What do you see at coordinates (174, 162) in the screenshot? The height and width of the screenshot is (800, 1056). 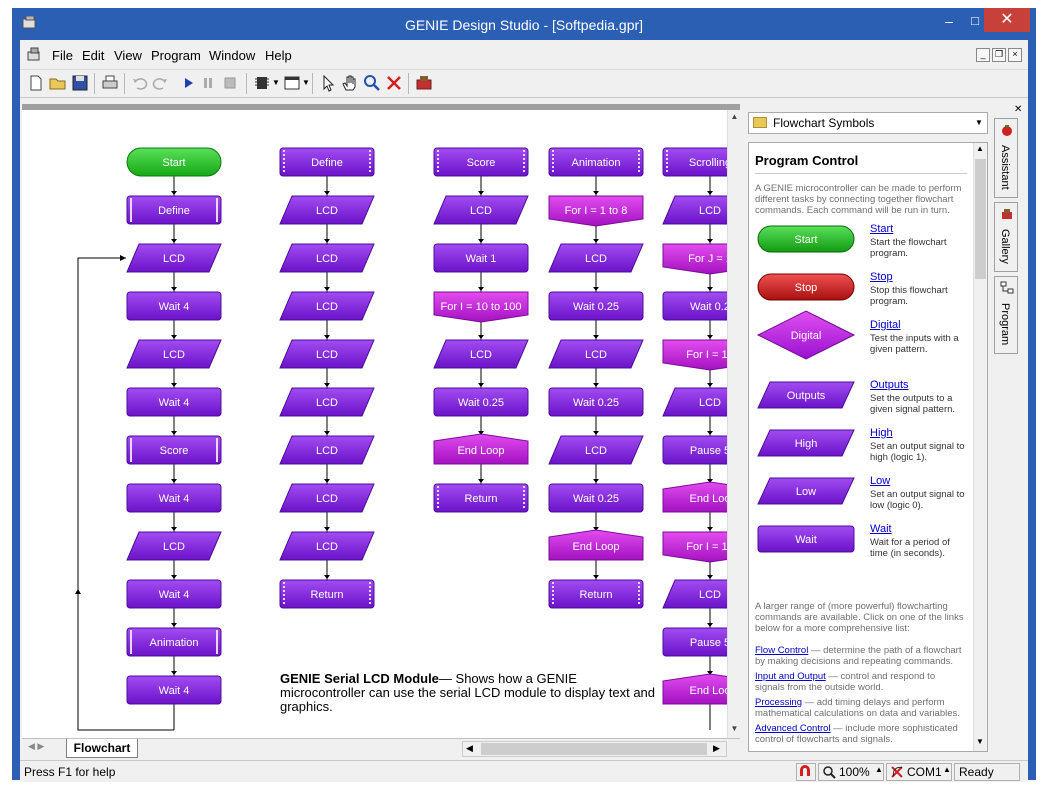 I see `flowchart-node-start: Start` at bounding box center [174, 162].